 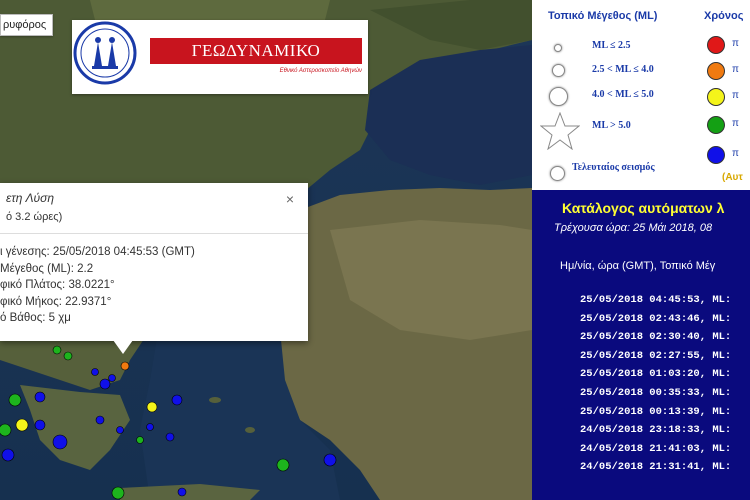 I want to click on time-color-1-icon, so click(x=716, y=45).